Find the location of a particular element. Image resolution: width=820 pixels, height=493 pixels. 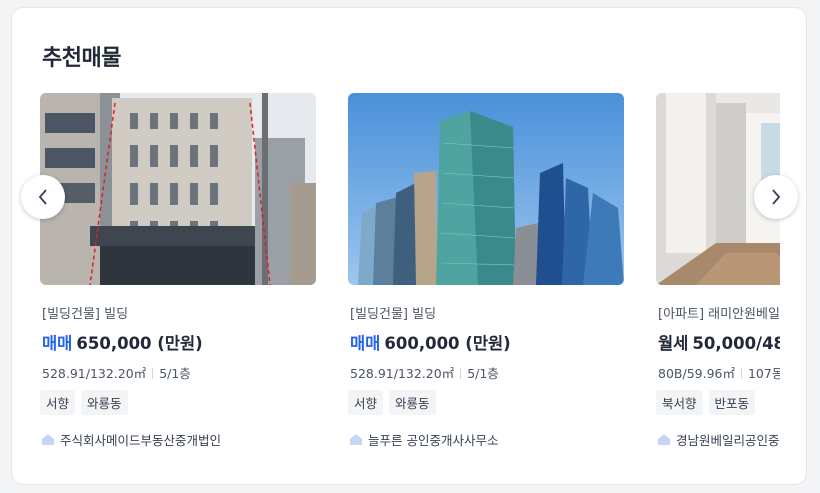

listing-category: [아파트] 래미안원베일리 is located at coordinates (719, 314).